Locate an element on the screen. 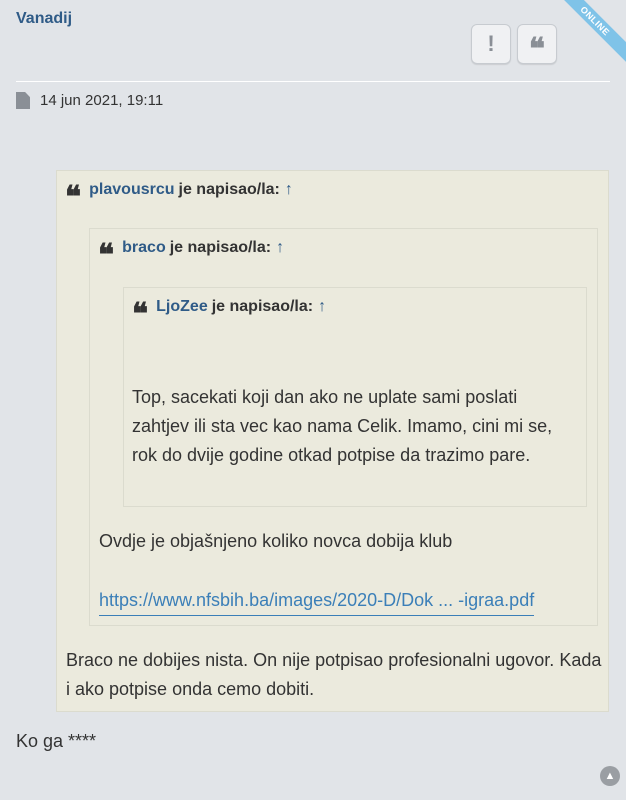  online-ribbon: ONLINE is located at coordinates (586, 40).